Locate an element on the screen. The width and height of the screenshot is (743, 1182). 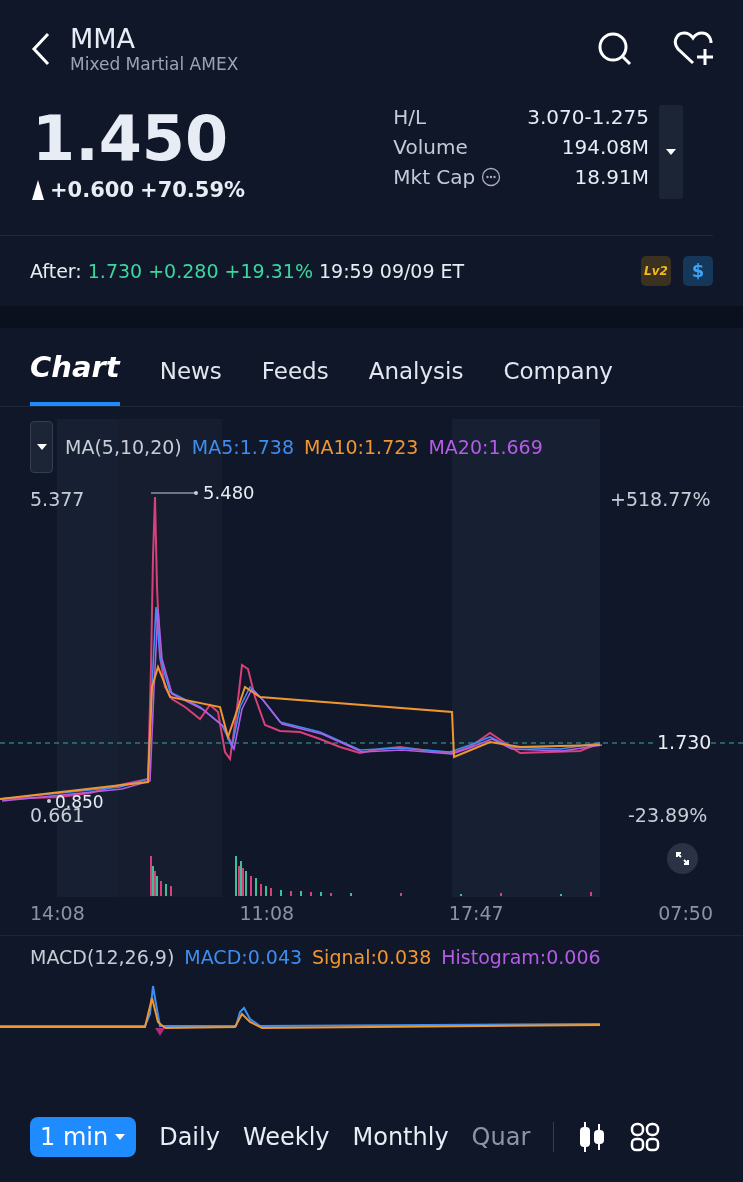
indicator-name: MA(5,10,20) is located at coordinates (123, 446).